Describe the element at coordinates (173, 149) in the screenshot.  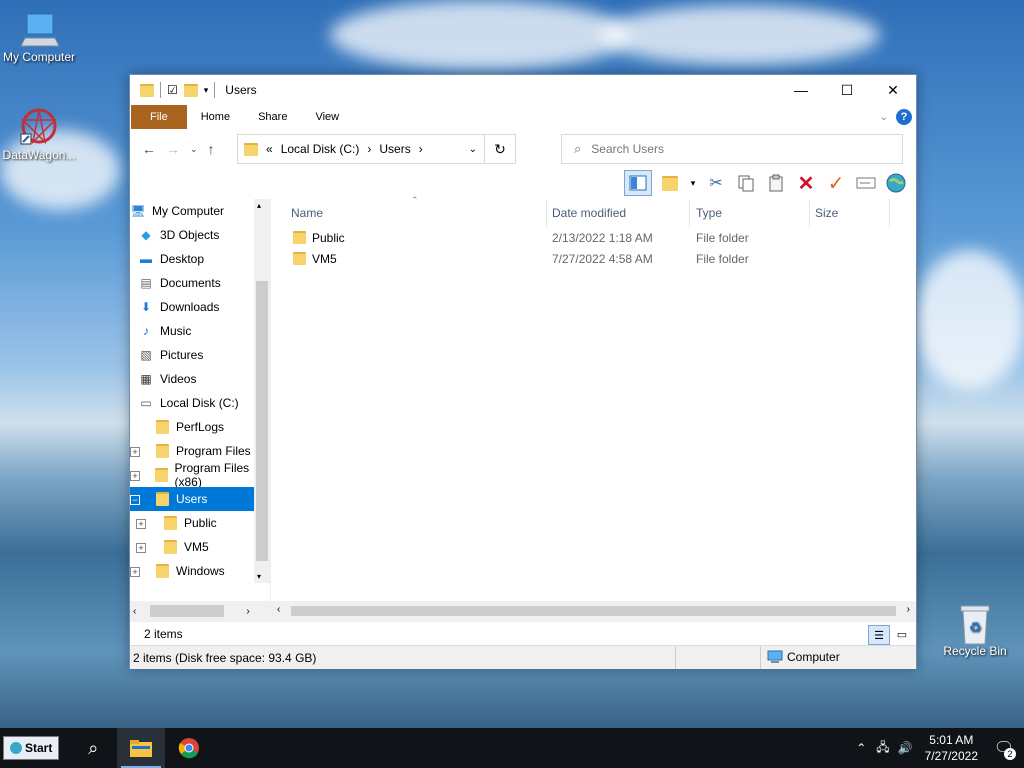
I see `forward-arrow-icon: →` at that location.